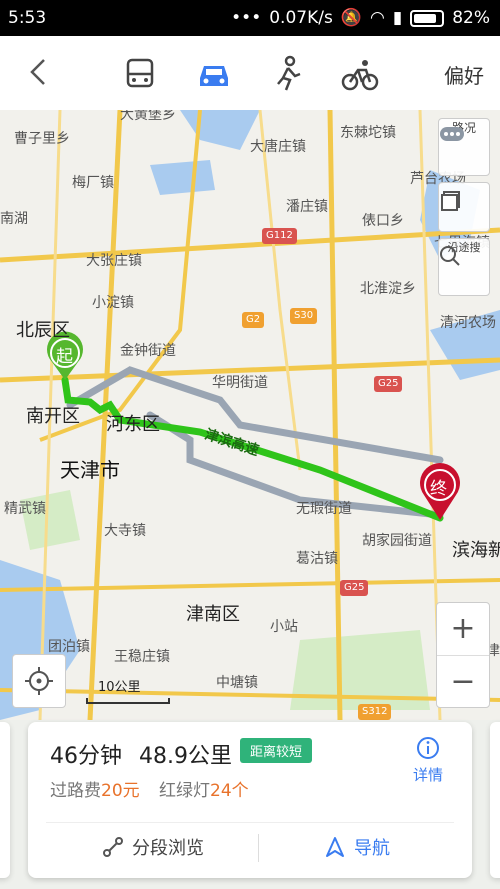 The height and width of the screenshot is (889, 500). Describe the element at coordinates (148, 351) in the screenshot. I see `place-label: 金钟街道` at that location.